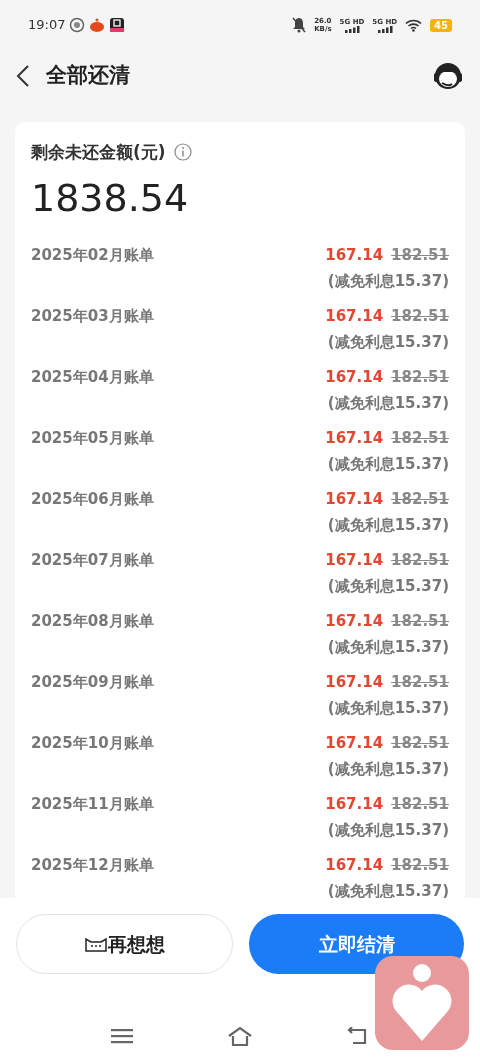 The height and width of the screenshot is (1061, 480). Describe the element at coordinates (92, 682) in the screenshot. I see `bill-period: 2025年09月账单` at that location.